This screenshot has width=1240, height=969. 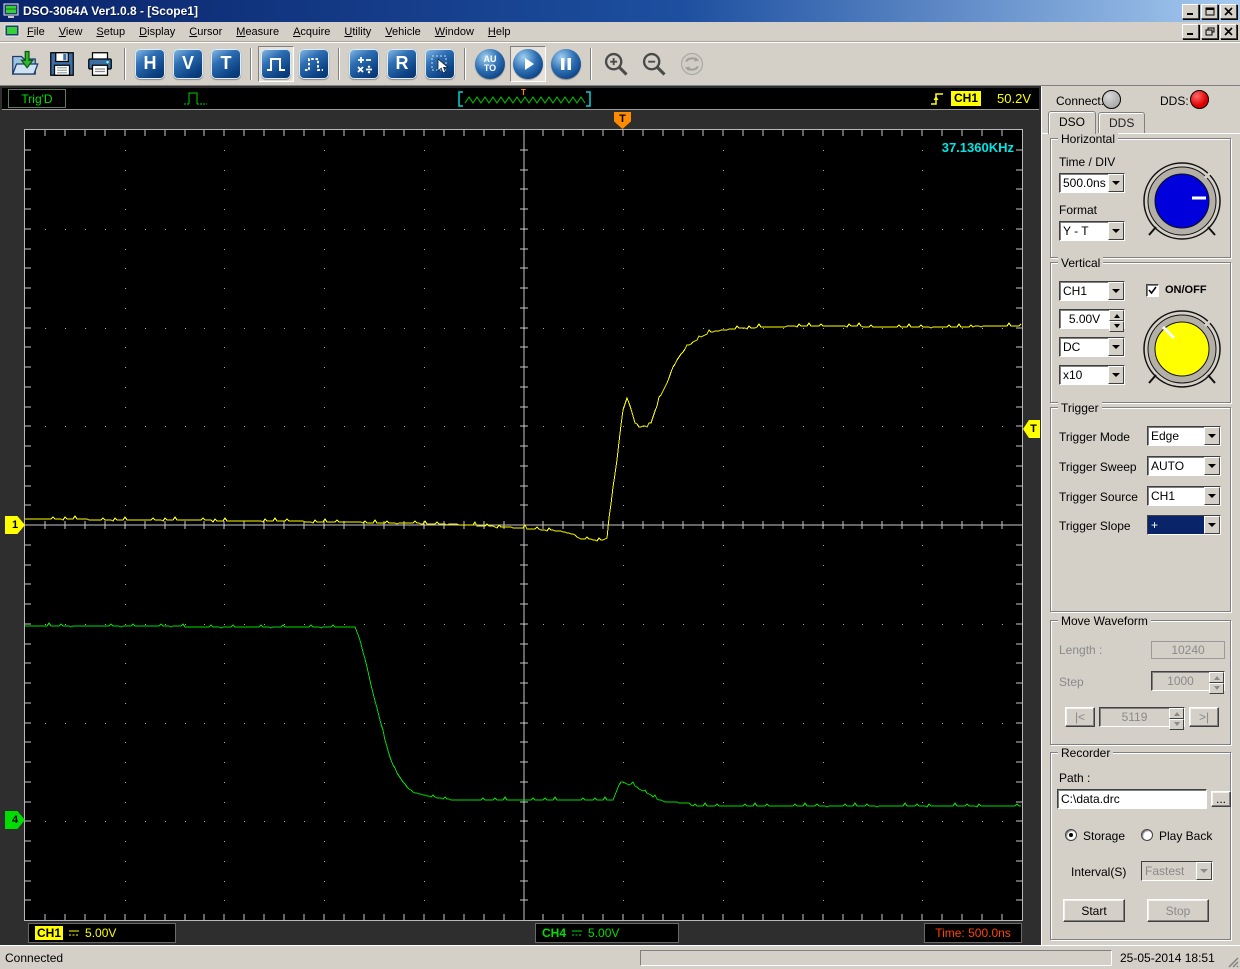 I want to click on scope-status-bar: Trig'D T CH1 50.2V, so click(x=520, y=99).